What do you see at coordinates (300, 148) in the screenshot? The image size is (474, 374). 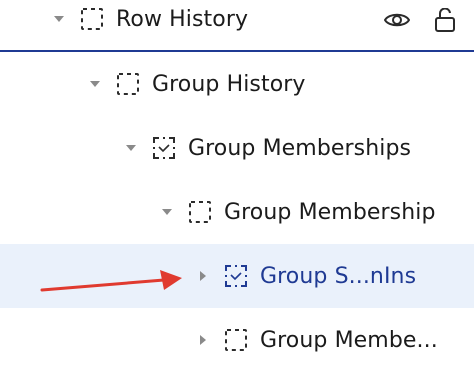 I see `tree-row-label: Group Memberships` at bounding box center [300, 148].